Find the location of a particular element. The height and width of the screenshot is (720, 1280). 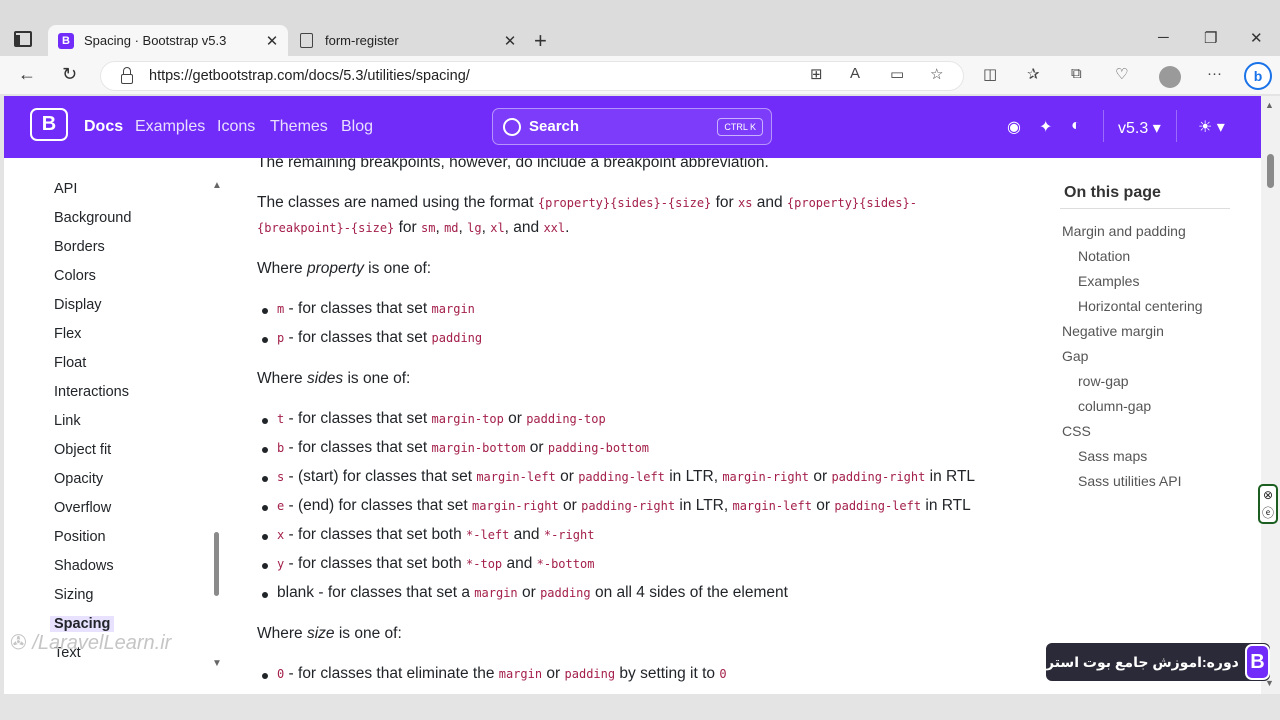

page-scrollbar-thumb is located at coordinates (1270, 171).